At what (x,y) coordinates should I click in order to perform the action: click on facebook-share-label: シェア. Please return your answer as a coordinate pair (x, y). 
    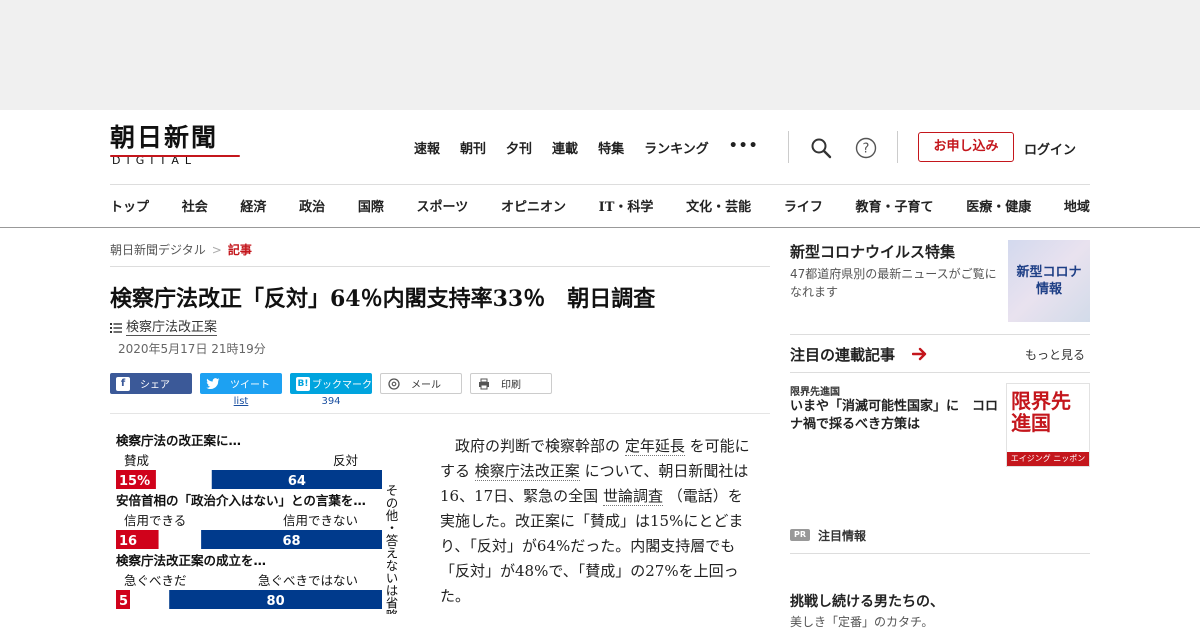
    Looking at the image, I should click on (155, 385).